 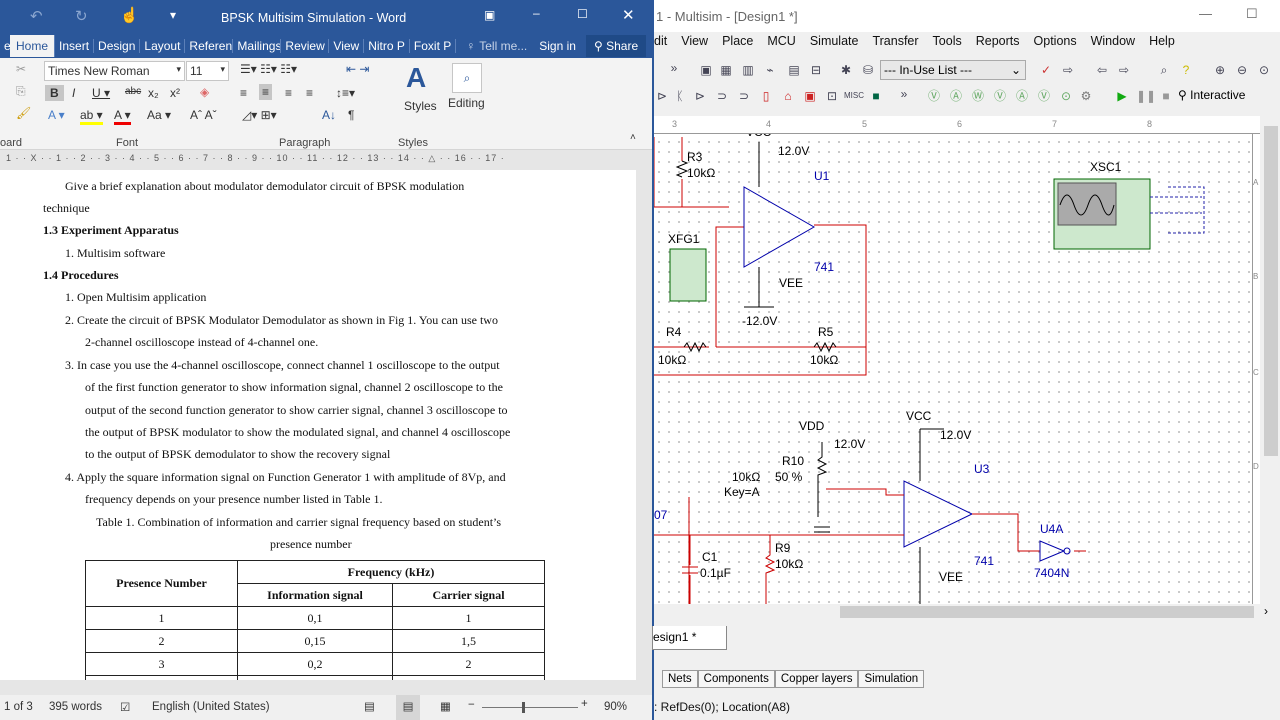 I want to click on change-case-icon: Aa ▾, so click(x=159, y=115).